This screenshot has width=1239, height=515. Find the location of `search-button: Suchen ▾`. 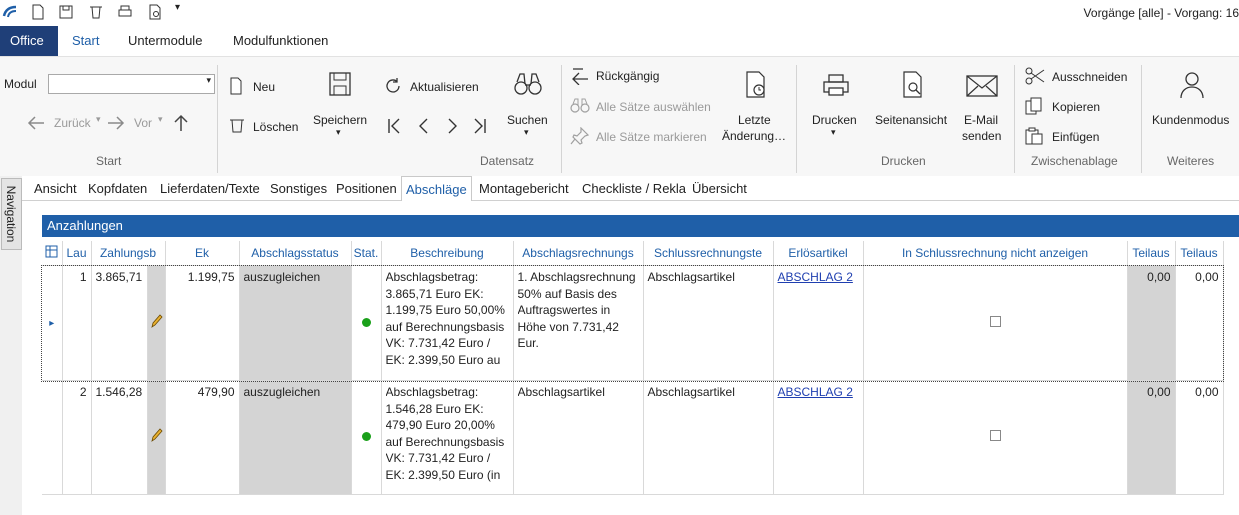

search-button: Suchen ▾ is located at coordinates (528, 107).